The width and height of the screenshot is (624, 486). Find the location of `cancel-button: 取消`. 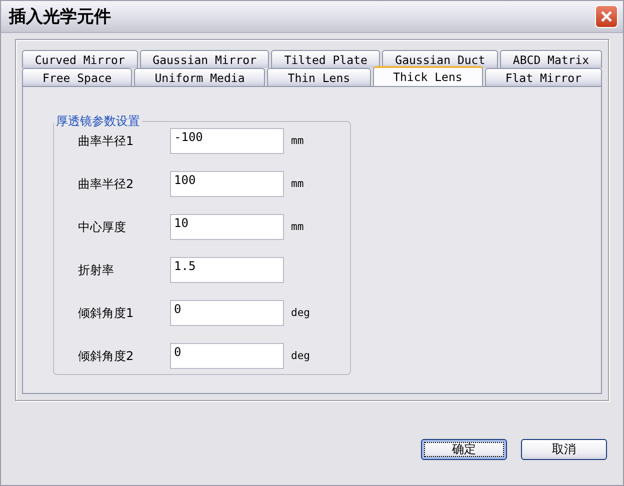

cancel-button: 取消 is located at coordinates (564, 449).